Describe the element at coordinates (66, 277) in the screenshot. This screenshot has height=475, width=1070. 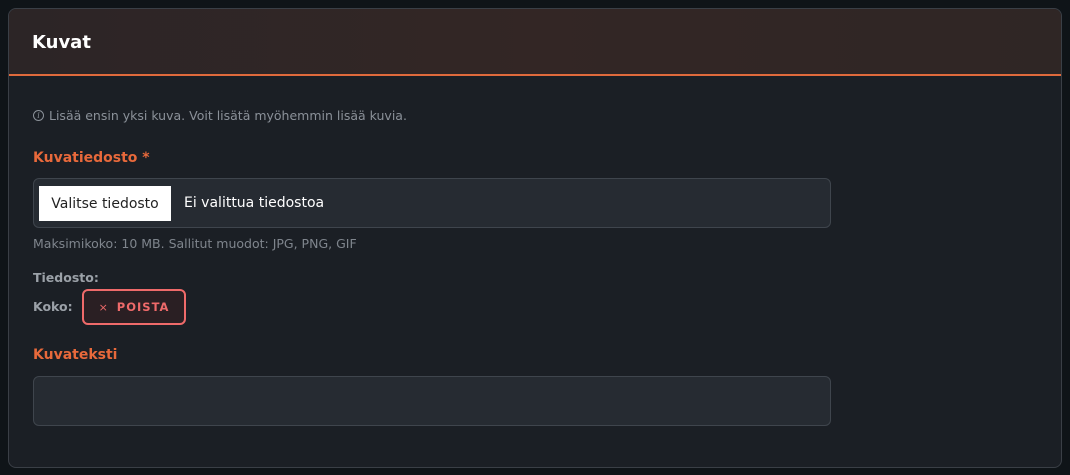
I see `file-name-label: Tiedosto:` at that location.